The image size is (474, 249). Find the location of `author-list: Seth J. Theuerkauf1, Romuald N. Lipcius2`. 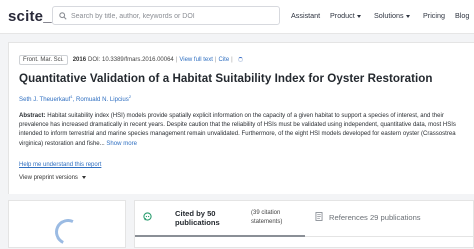

author-list: Seth J. Theuerkauf1, Romuald N. Lipcius2 is located at coordinates (75, 99).